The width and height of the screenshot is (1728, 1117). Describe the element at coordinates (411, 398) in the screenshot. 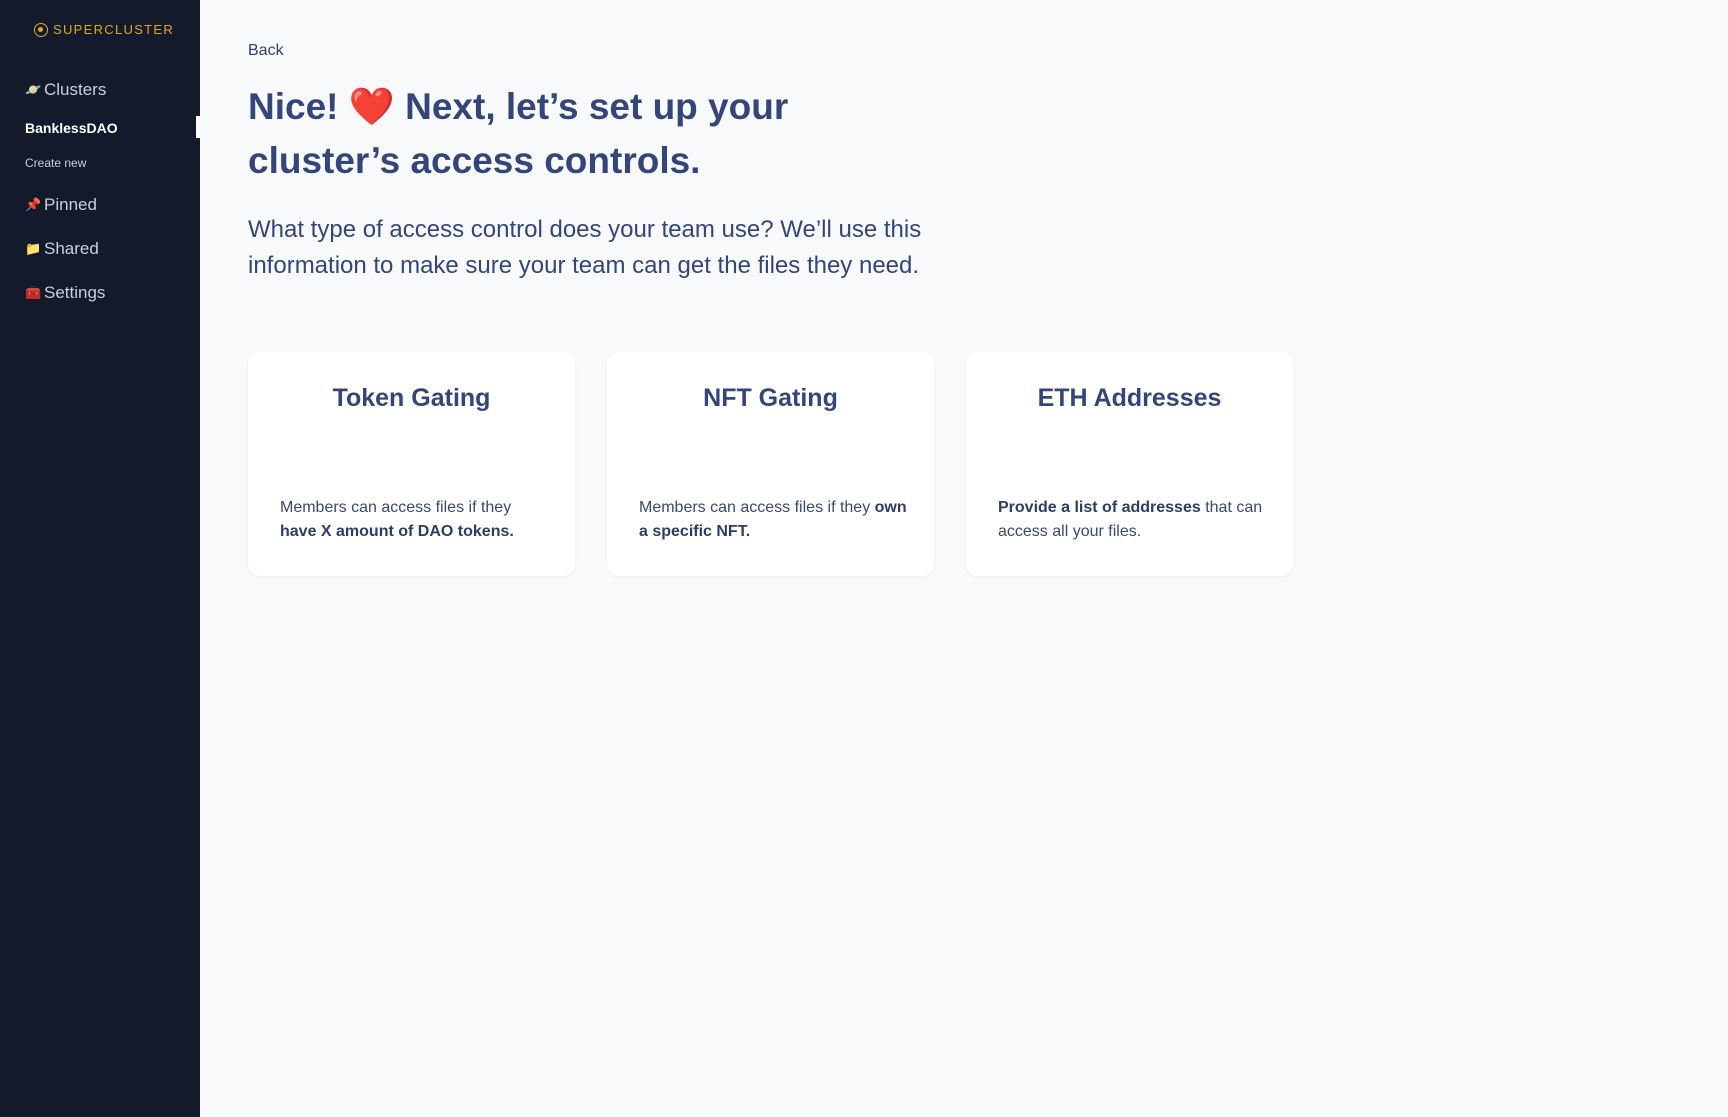

I see `card-title: Token Gating` at that location.